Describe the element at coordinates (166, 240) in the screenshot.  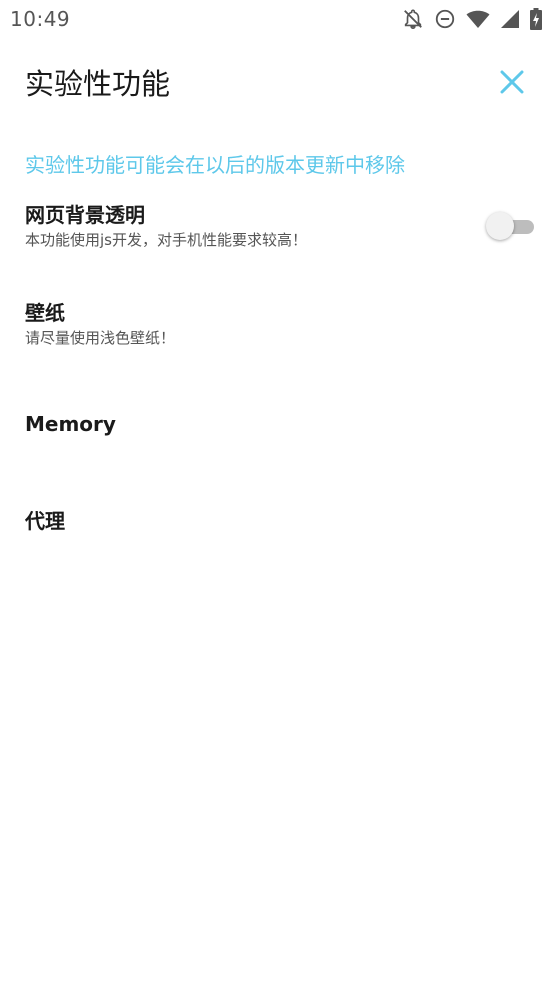
I see `setting-subtitle: 本功能使用js开发，对手机性能要求较高！` at that location.